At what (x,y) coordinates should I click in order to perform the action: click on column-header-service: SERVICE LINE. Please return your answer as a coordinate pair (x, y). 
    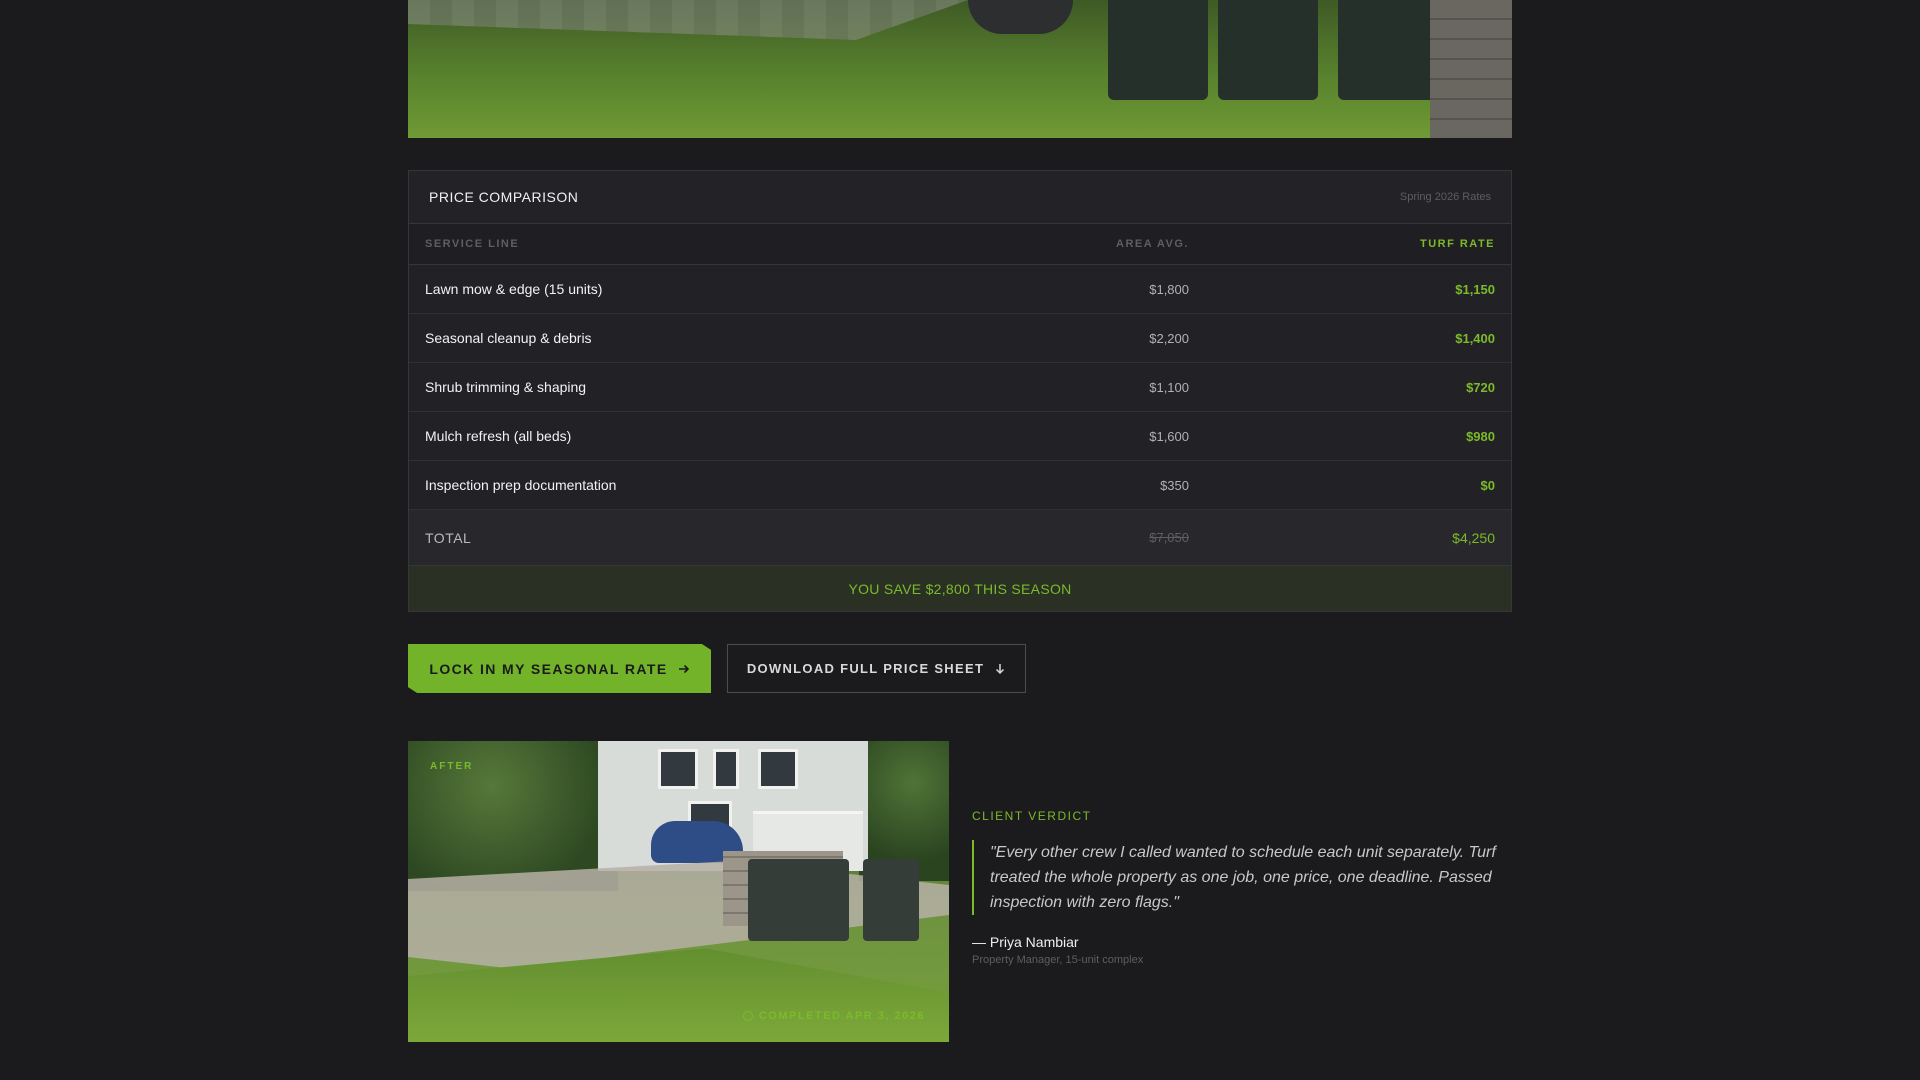
    Looking at the image, I should click on (472, 244).